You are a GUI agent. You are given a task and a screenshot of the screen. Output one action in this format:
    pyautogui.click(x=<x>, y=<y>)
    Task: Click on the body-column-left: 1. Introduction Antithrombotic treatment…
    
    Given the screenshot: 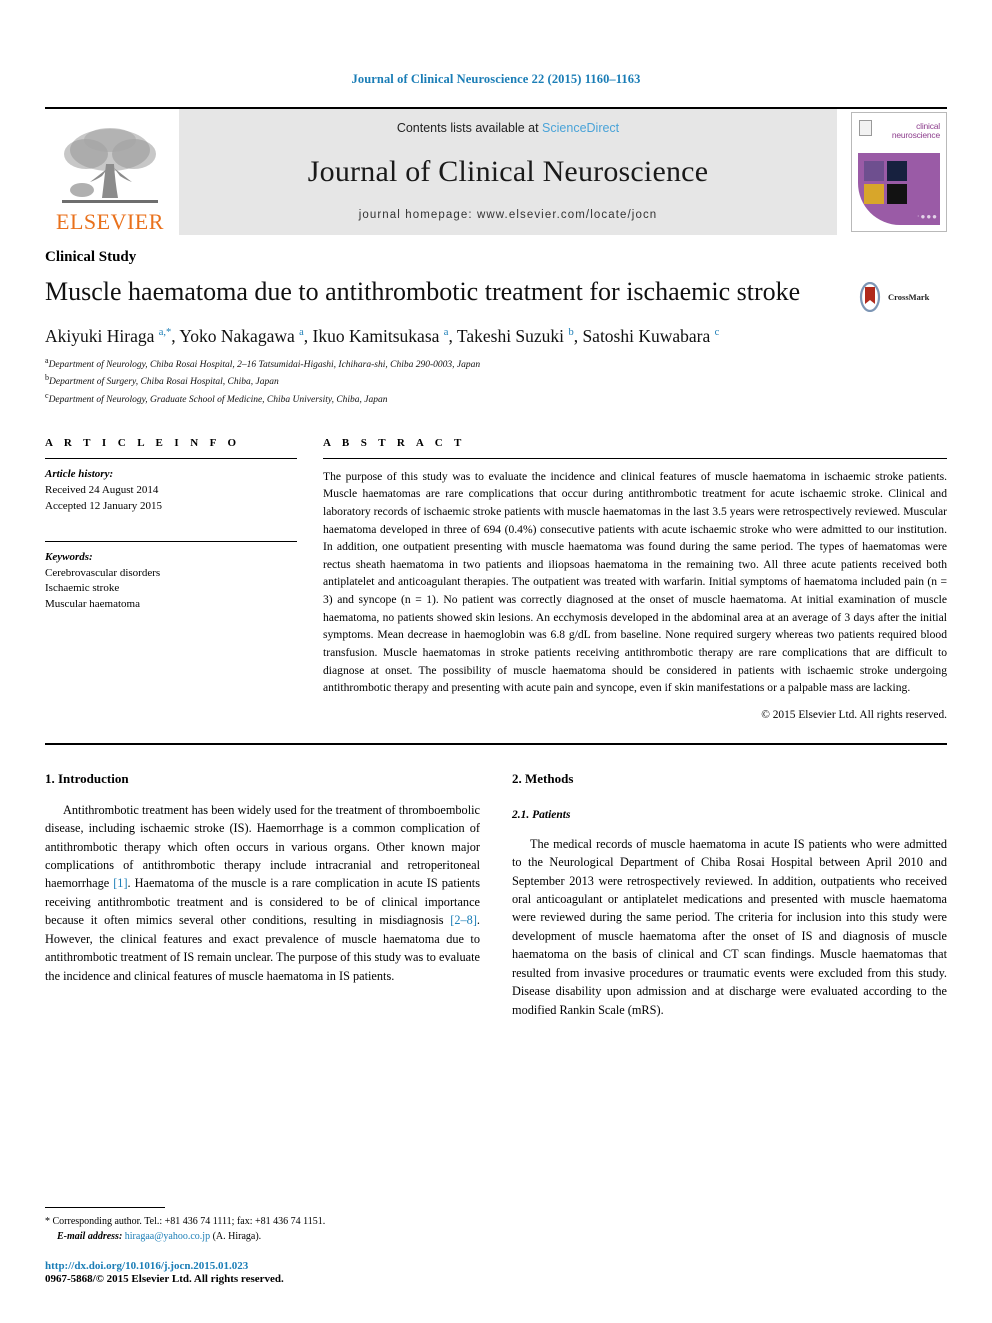 What is the action you would take?
    pyautogui.click(x=262, y=895)
    